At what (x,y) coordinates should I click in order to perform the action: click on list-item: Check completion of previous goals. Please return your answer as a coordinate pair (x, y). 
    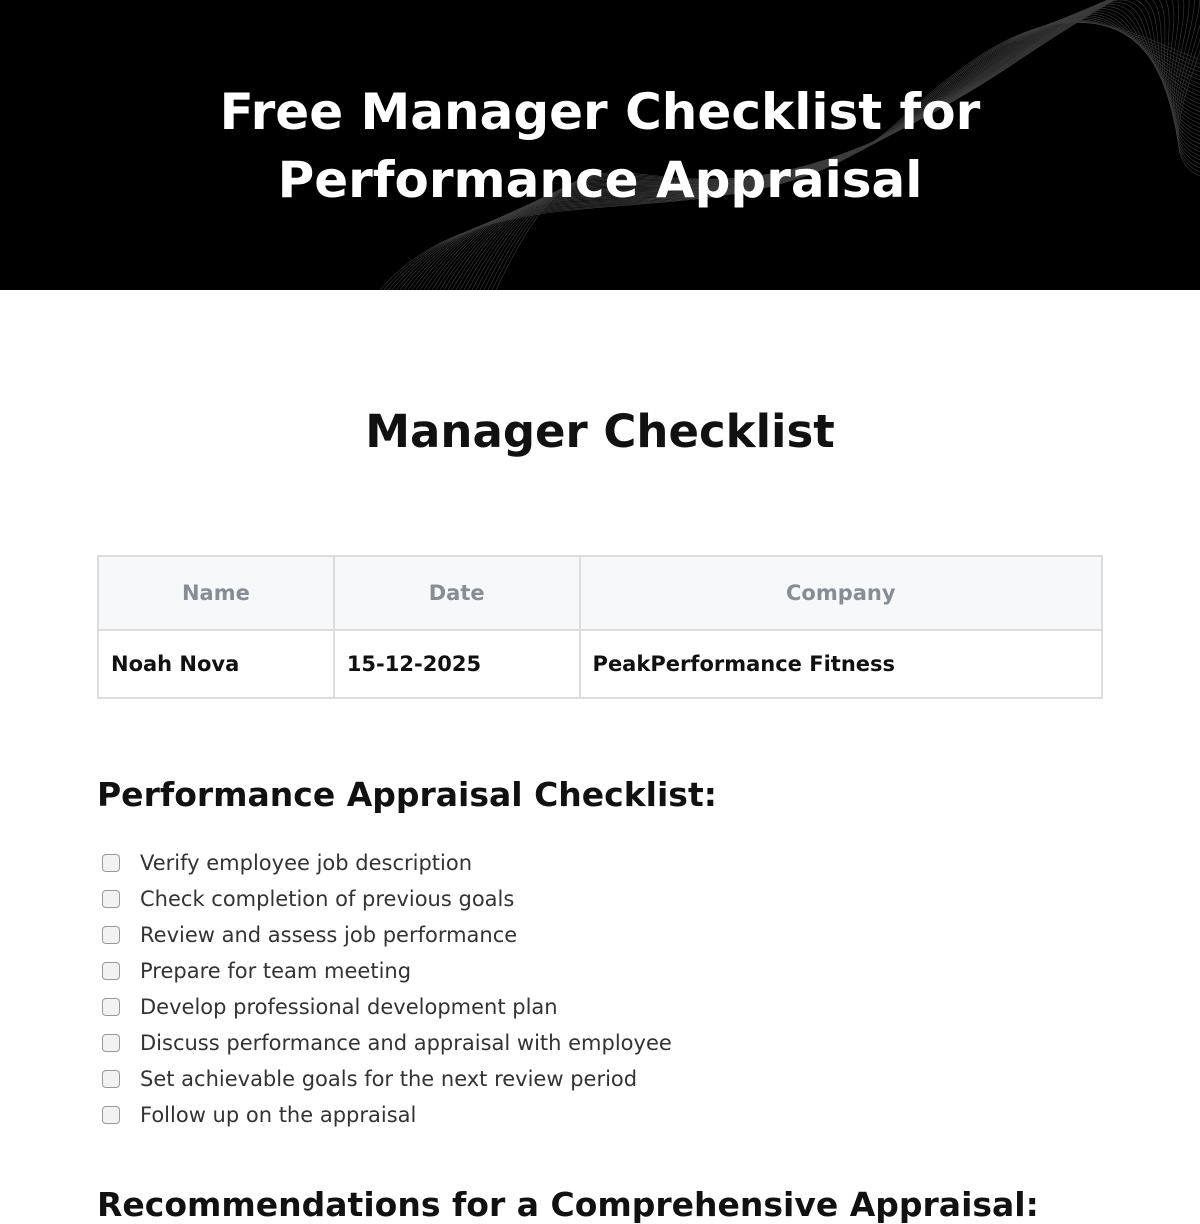
    Looking at the image, I should click on (386, 899).